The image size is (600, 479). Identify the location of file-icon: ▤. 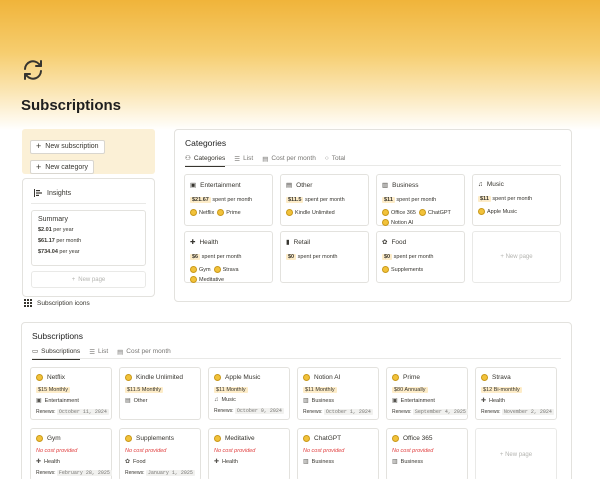
(289, 185).